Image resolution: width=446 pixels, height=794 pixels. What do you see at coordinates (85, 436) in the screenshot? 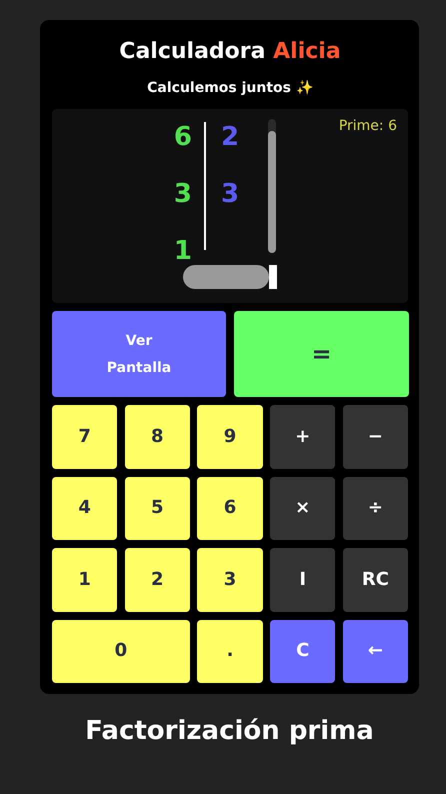
I see `digit-key: 7` at bounding box center [85, 436].